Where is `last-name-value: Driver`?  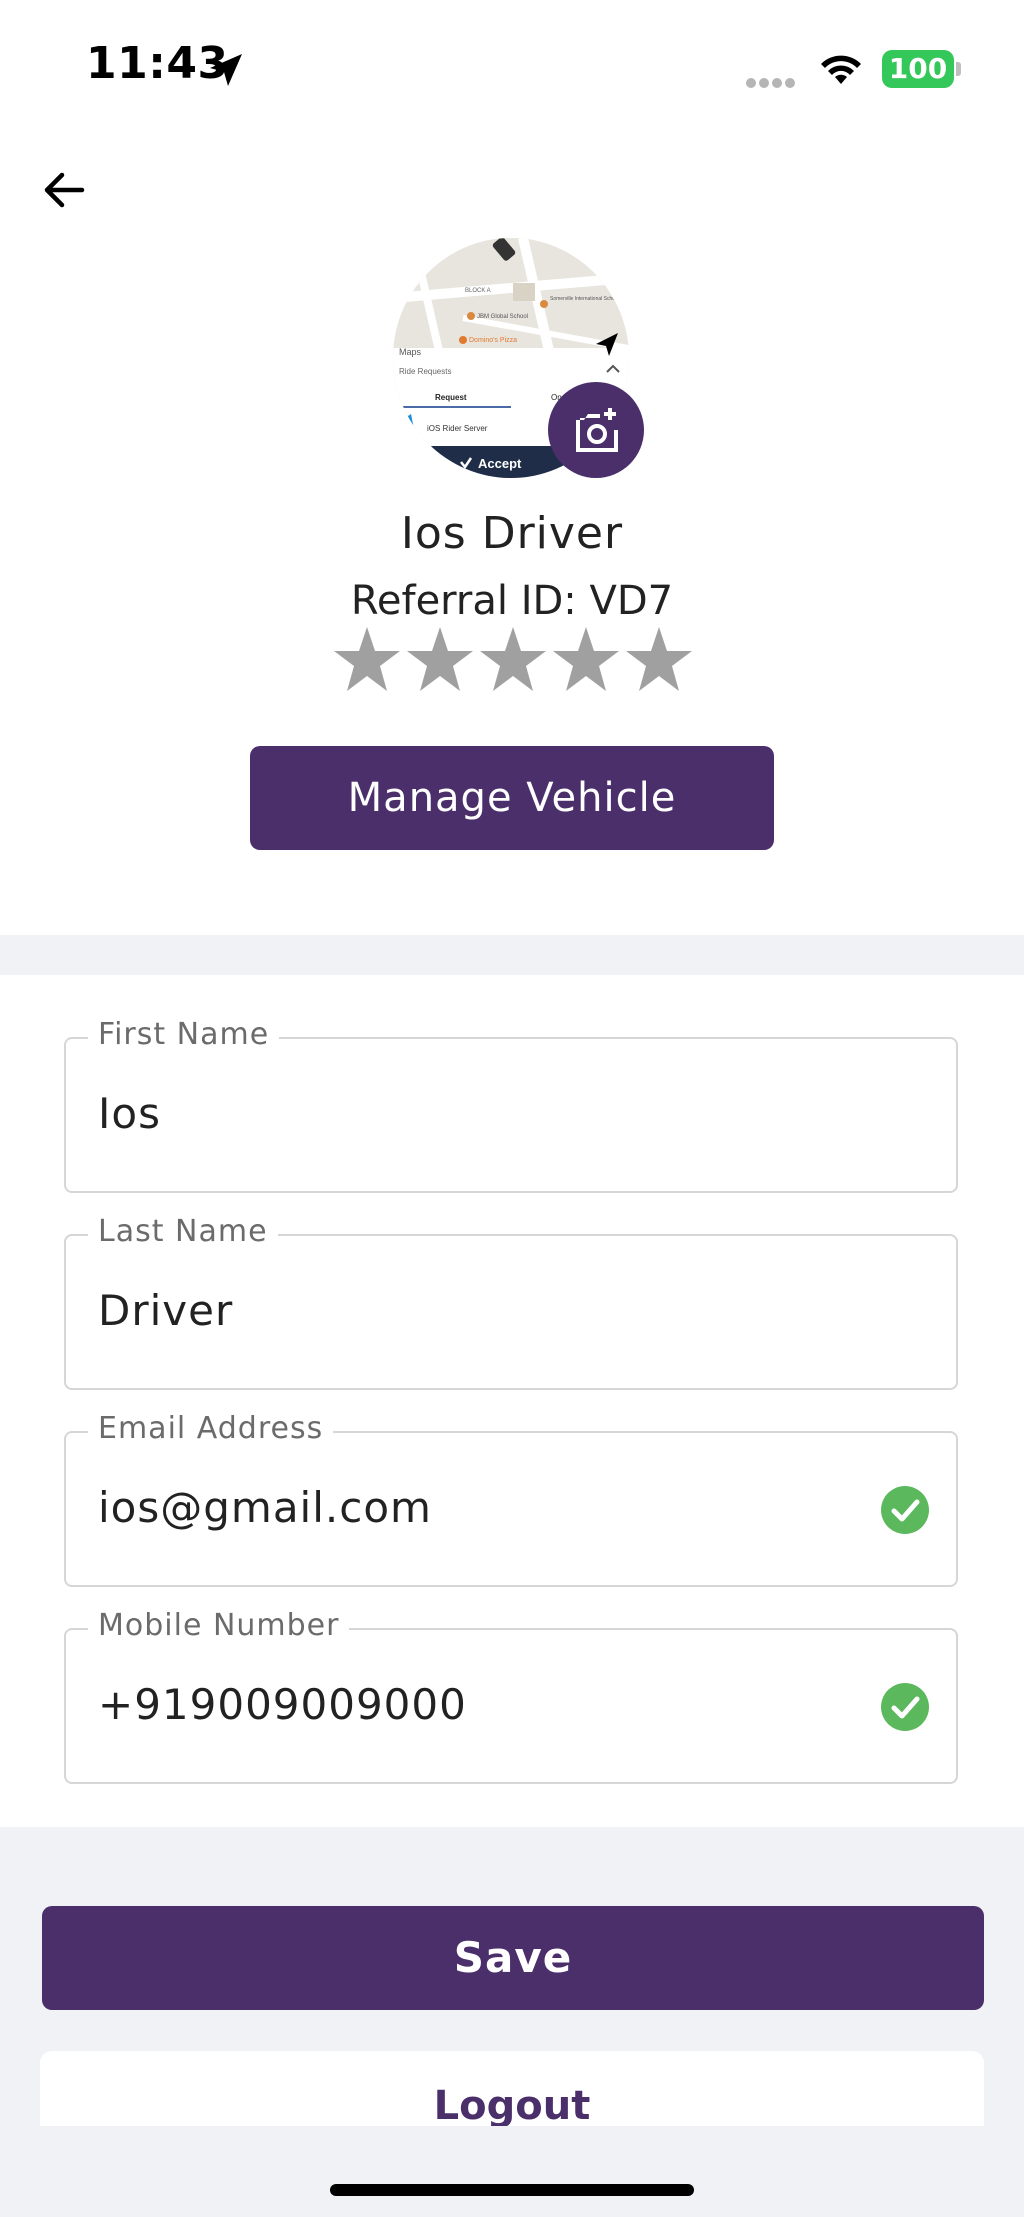 last-name-value: Driver is located at coordinates (165, 1310).